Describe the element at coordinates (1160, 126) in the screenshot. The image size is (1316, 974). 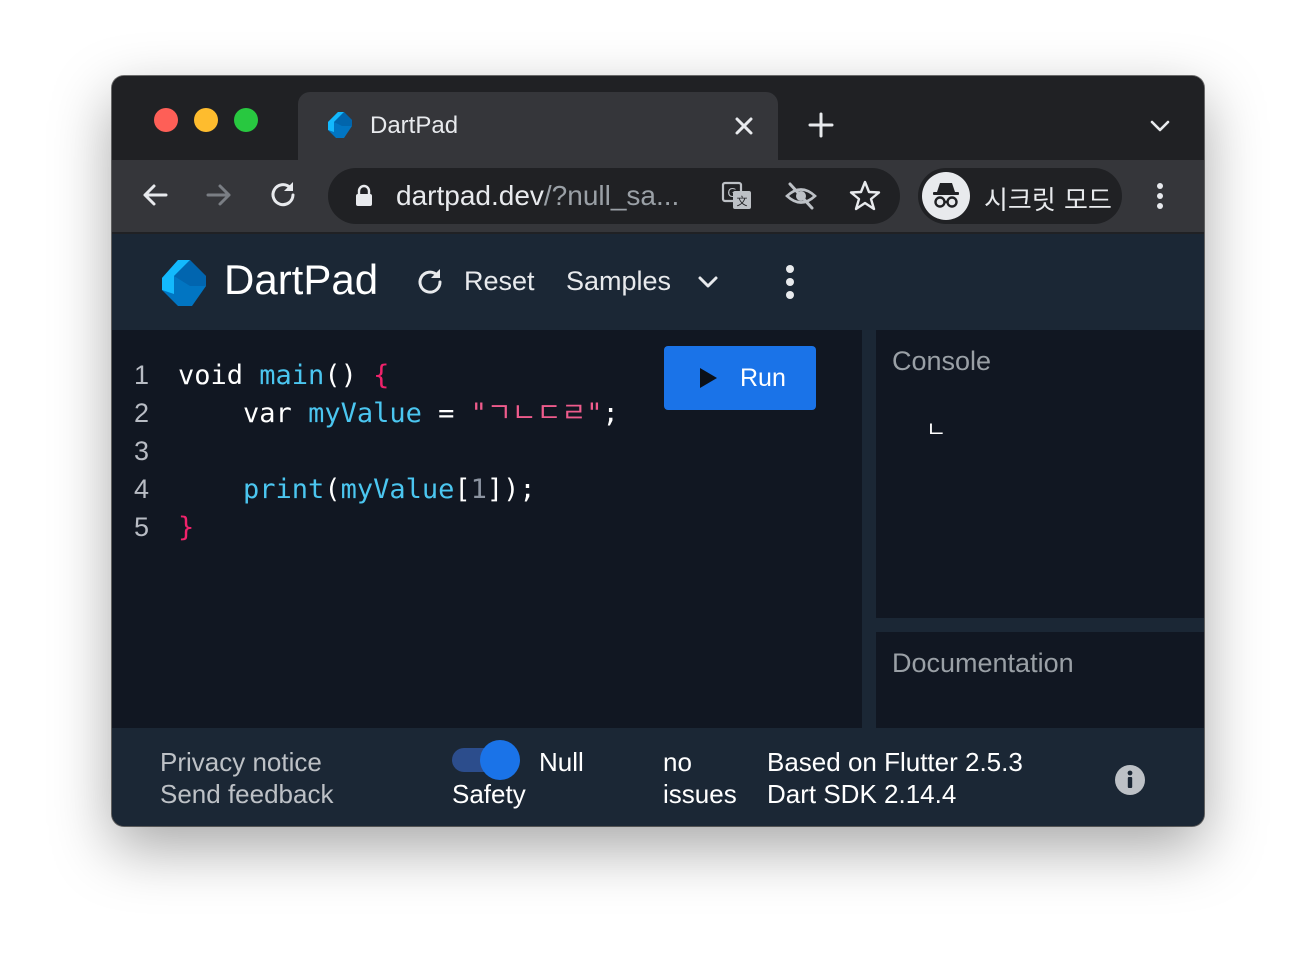
I see `tab-search-chevron-icon` at that location.